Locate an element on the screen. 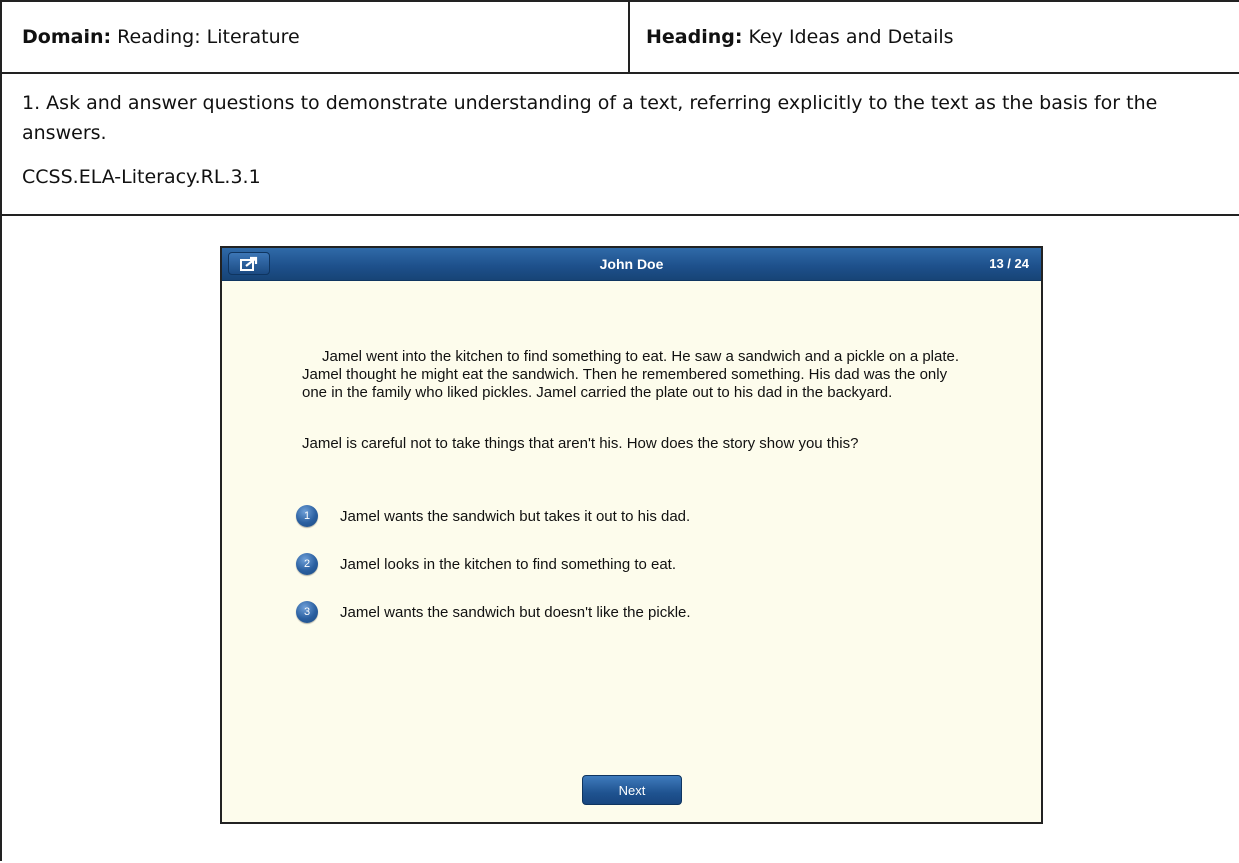 This screenshot has width=1239, height=863. domain-value: Reading: Literature is located at coordinates (208, 37).